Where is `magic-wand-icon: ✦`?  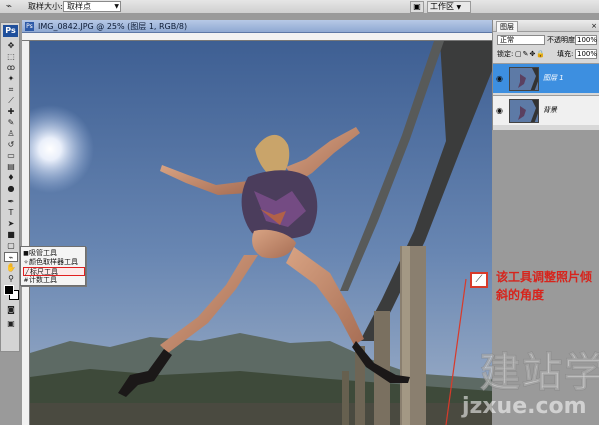
magic-wand-icon: ✦ is located at coordinates (11, 79).